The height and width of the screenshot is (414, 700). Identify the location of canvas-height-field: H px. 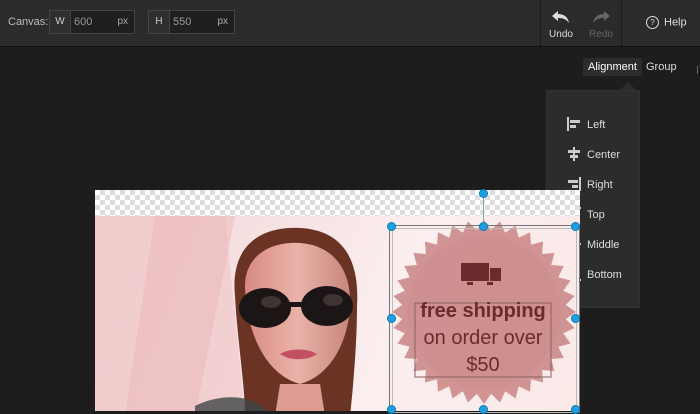
(191, 22).